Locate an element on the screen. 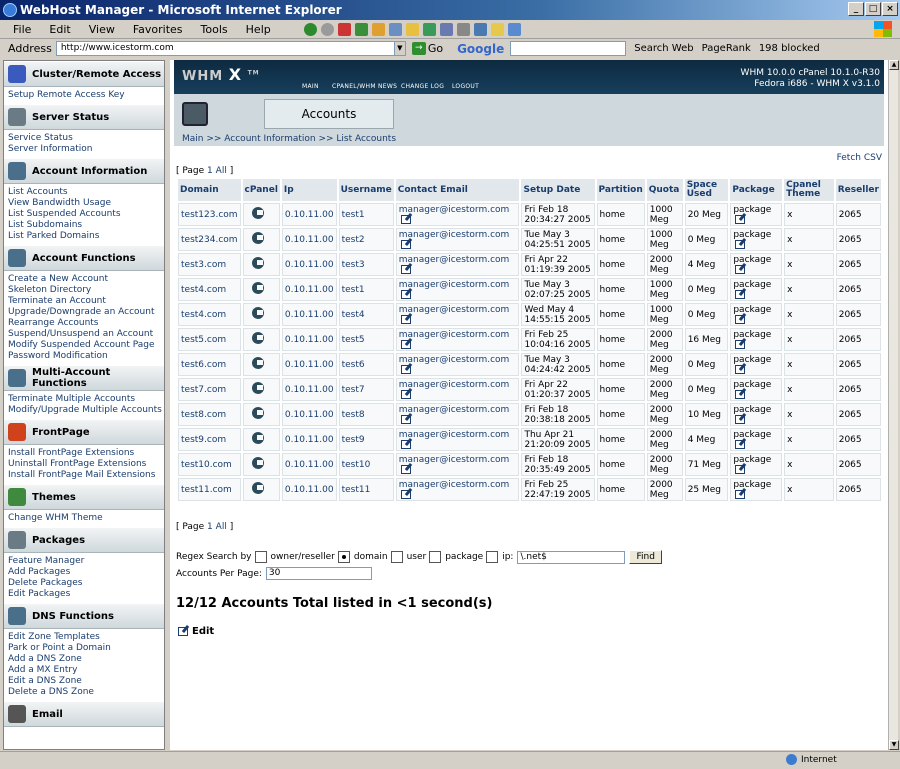 The height and width of the screenshot is (769, 900). cell-username: test2 is located at coordinates (366, 239).